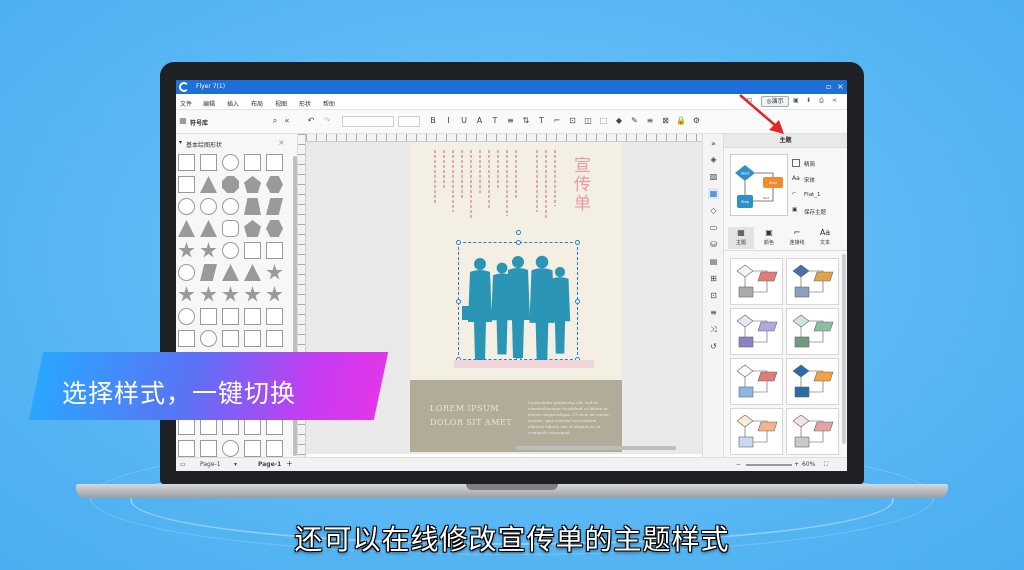 This screenshot has width=1024, height=570. What do you see at coordinates (713, 244) in the screenshot?
I see `data-icon: ⛁` at bounding box center [713, 244].